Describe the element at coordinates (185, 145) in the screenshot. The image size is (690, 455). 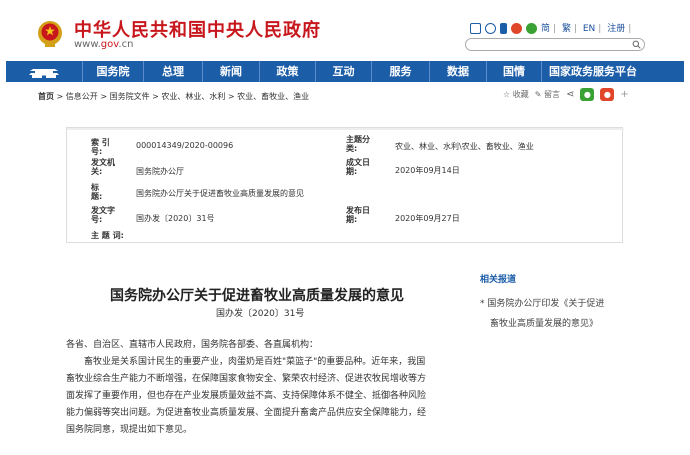
I see `index-value: 000014349/2020-00096` at that location.